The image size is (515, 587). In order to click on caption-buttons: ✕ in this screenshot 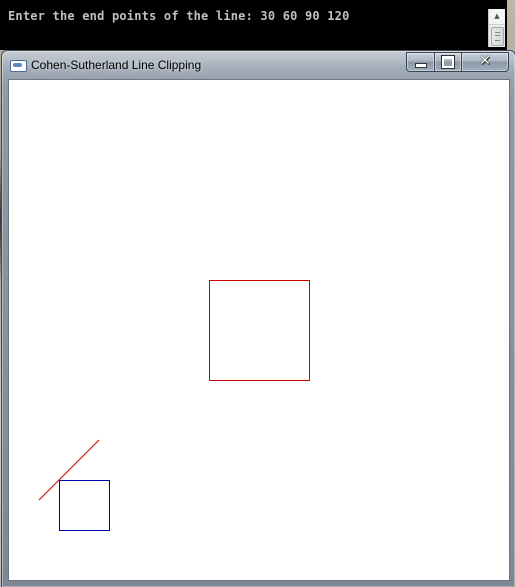, I will do `click(457, 62)`.